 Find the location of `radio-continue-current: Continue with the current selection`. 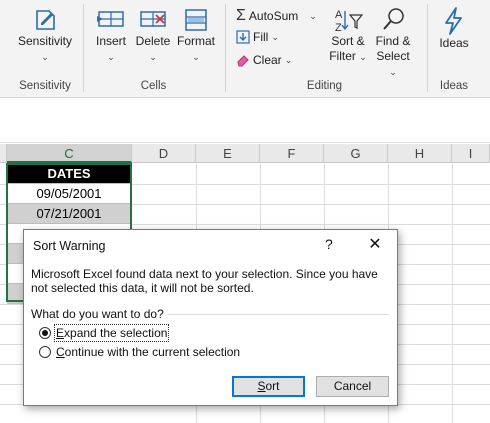

radio-continue-current: Continue with the current selection is located at coordinates (139, 352).